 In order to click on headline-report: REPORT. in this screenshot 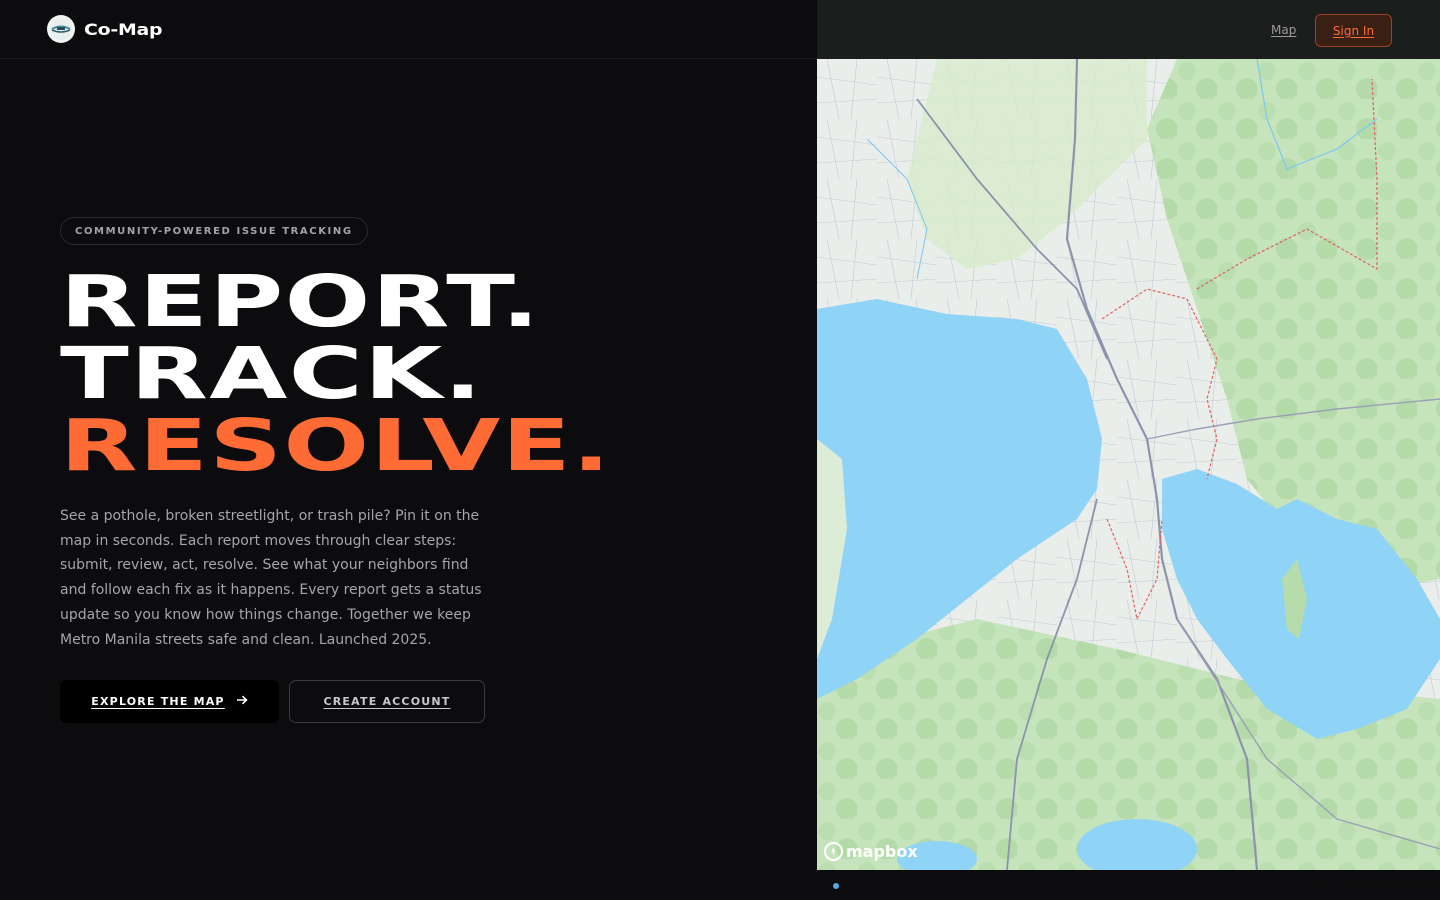, I will do `click(300, 301)`.